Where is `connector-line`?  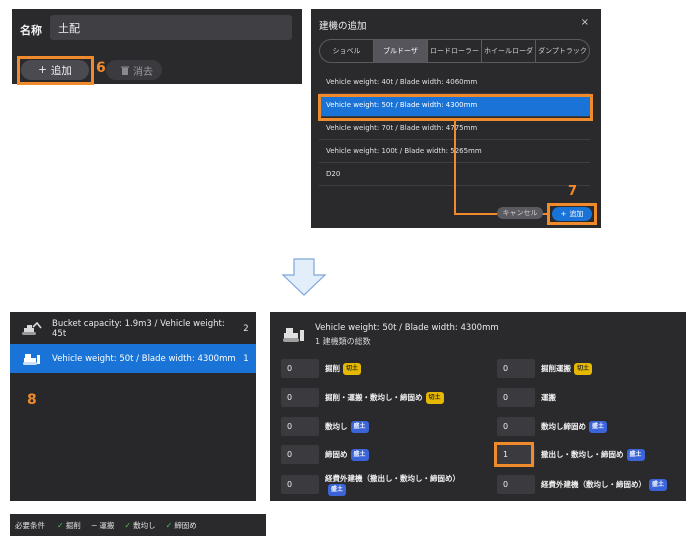
connector-line is located at coordinates (455, 168).